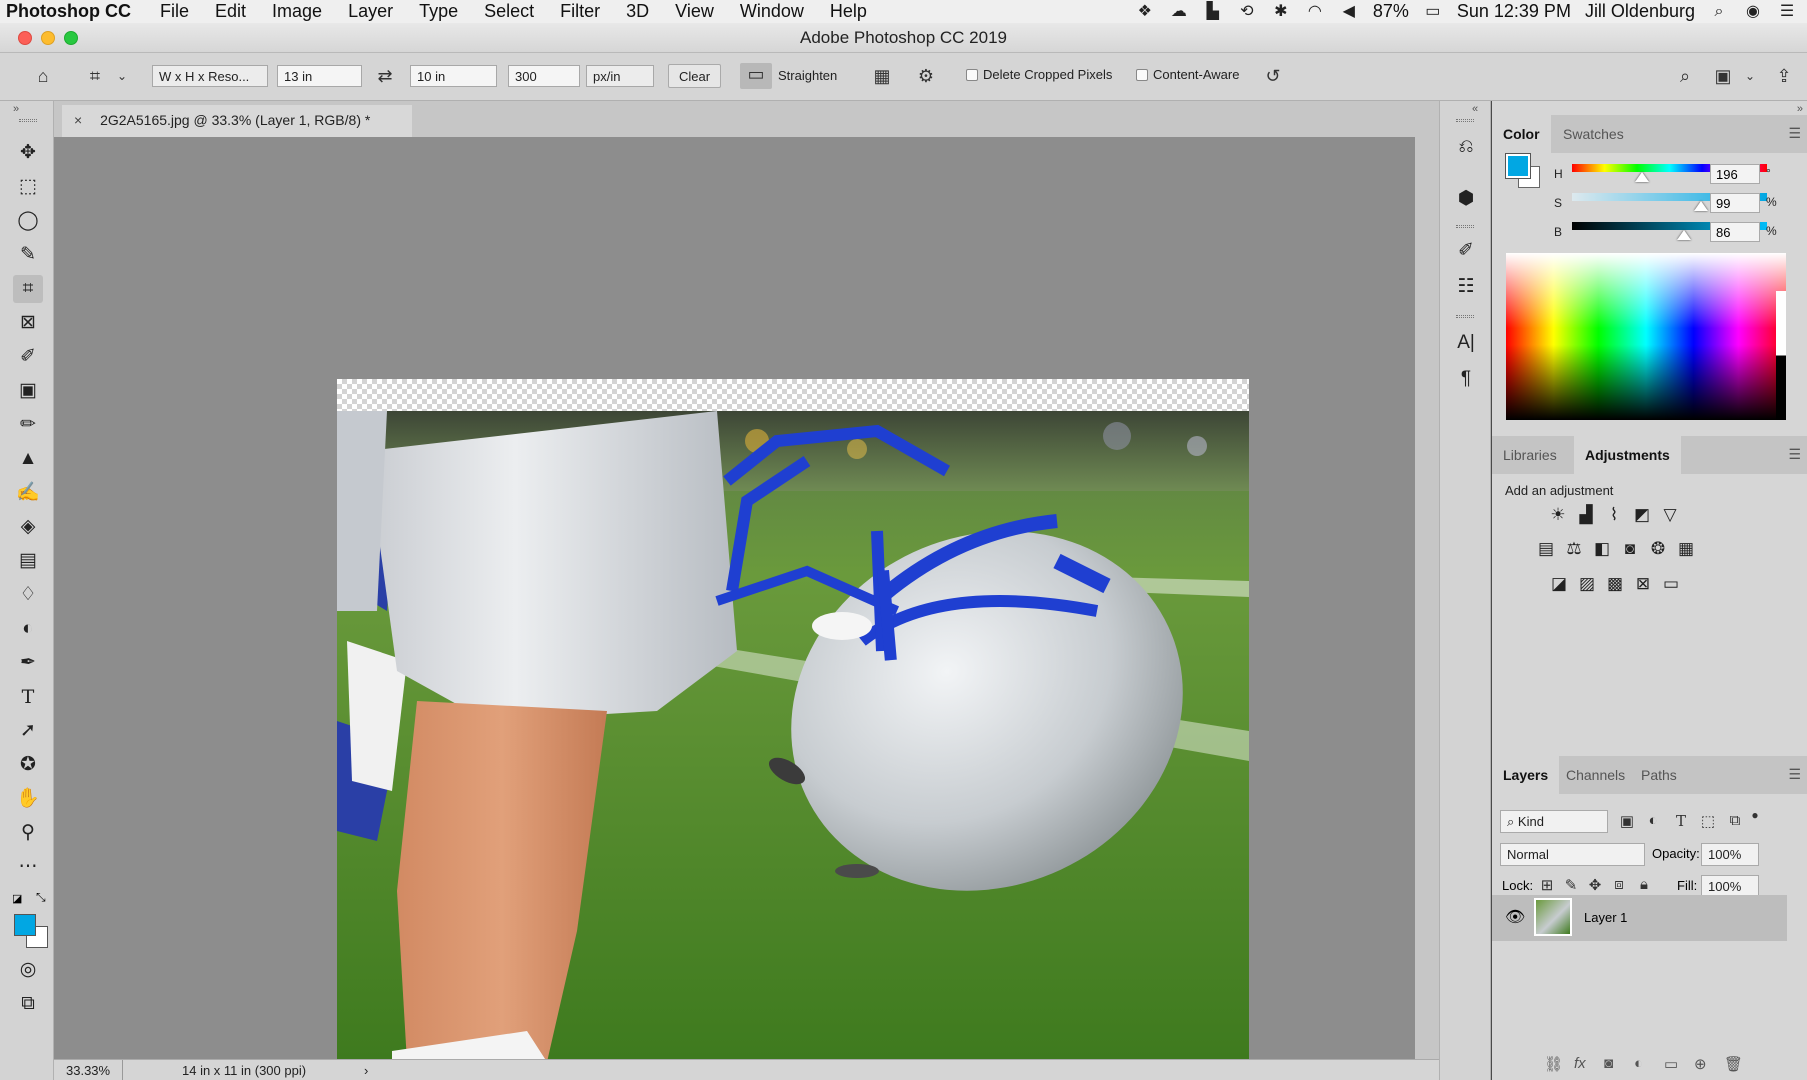 The image size is (1807, 1080). Describe the element at coordinates (1554, 821) in the screenshot. I see `layer-filter-select: ⌕ Kind` at that location.